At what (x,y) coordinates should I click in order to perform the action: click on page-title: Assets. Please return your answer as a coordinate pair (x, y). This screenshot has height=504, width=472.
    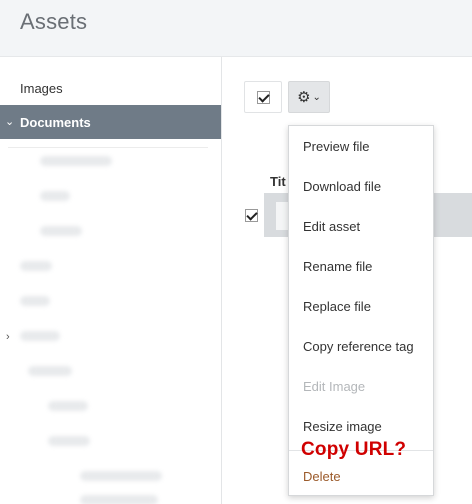
    Looking at the image, I should click on (54, 21).